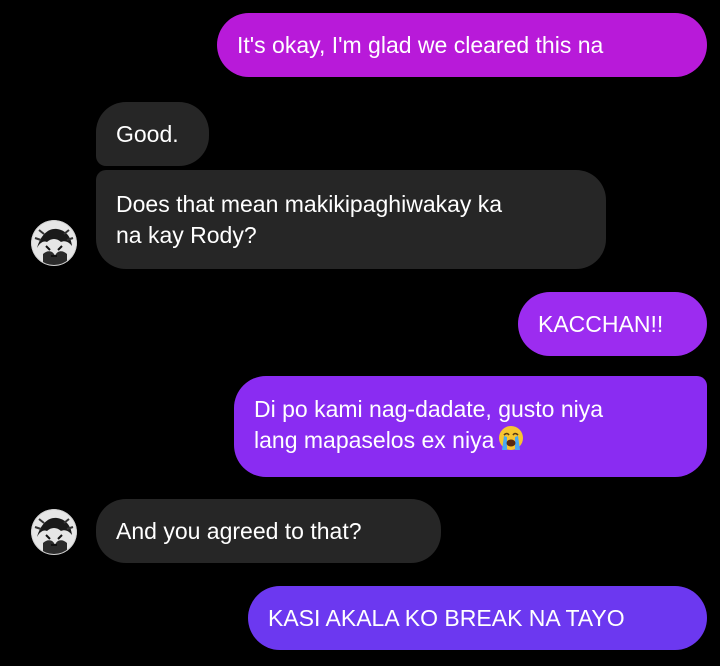 The width and height of the screenshot is (720, 666). I want to click on message-text: KASI AKALA KO BREAK NA TAYO, so click(446, 617).